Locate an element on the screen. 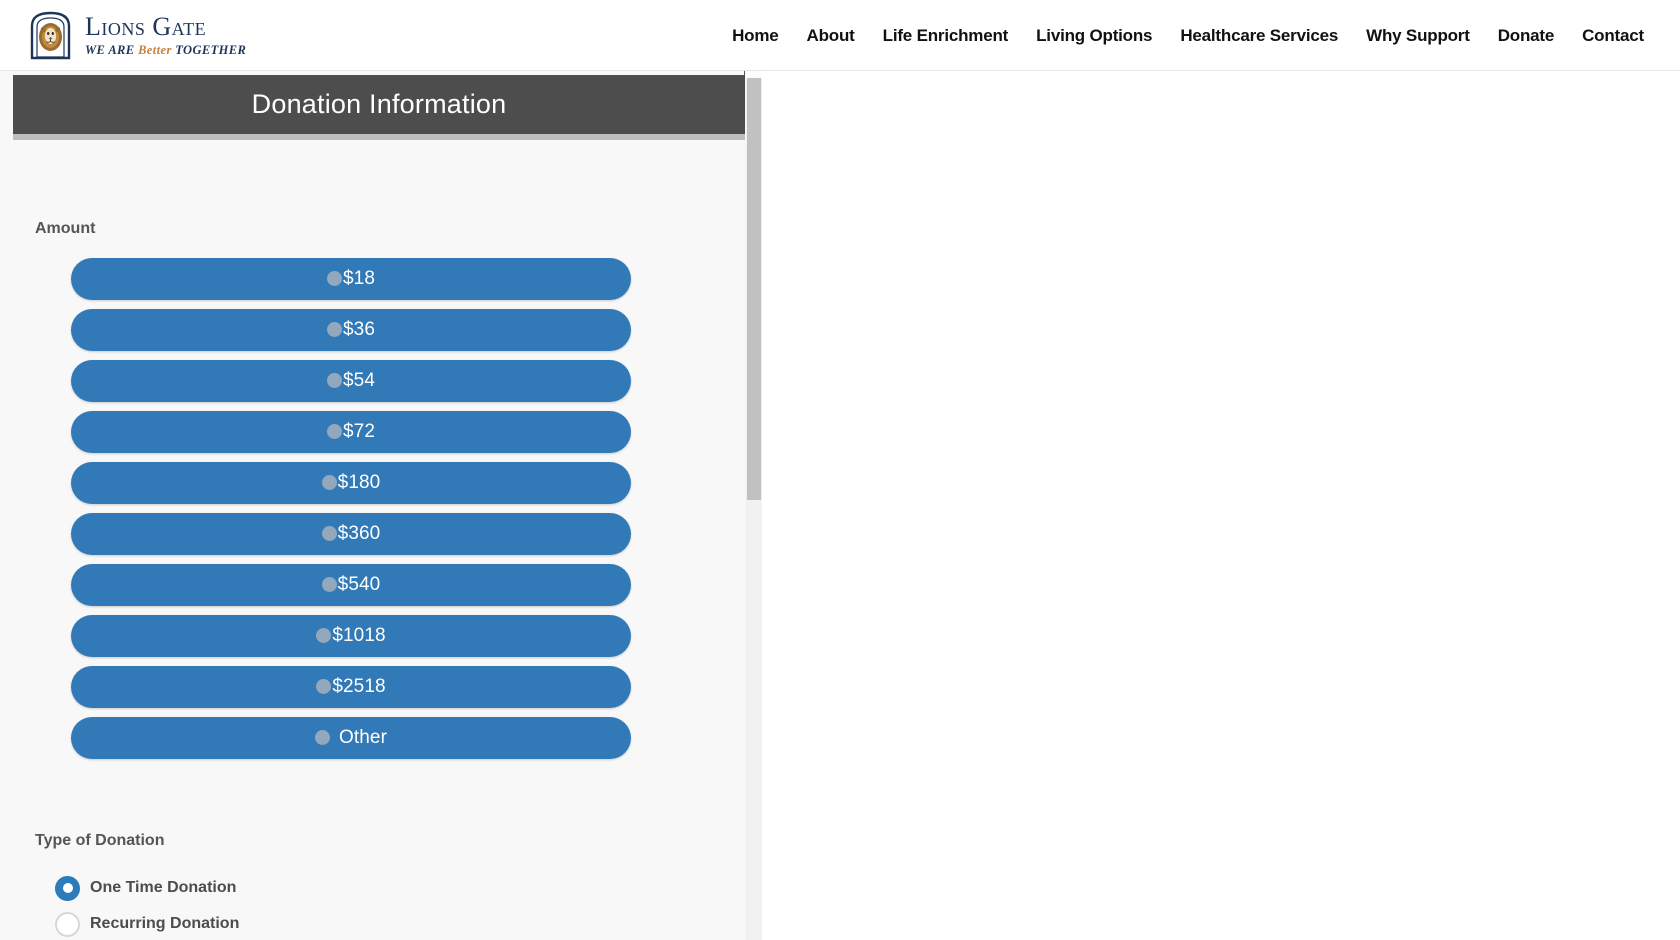  brand-text: Lions Gate WE ARE Better TOGETHER is located at coordinates (165, 34).